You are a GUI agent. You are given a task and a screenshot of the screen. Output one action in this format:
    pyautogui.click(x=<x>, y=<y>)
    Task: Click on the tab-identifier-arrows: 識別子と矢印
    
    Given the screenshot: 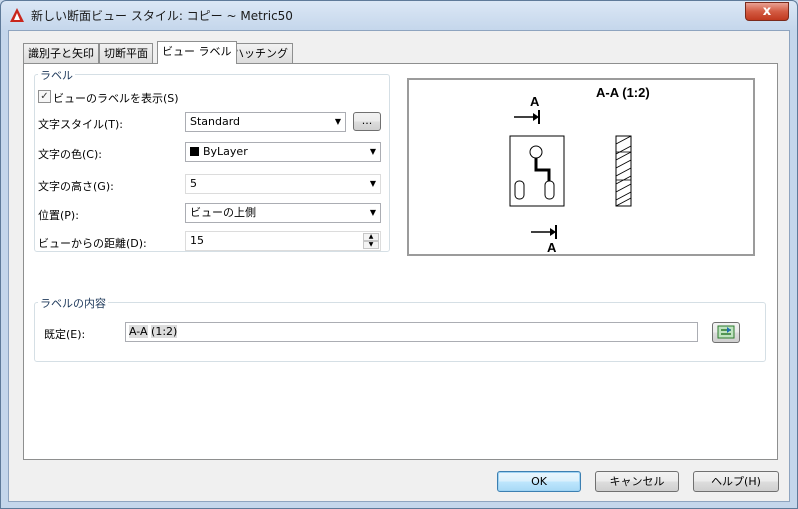 What is the action you would take?
    pyautogui.click(x=61, y=53)
    